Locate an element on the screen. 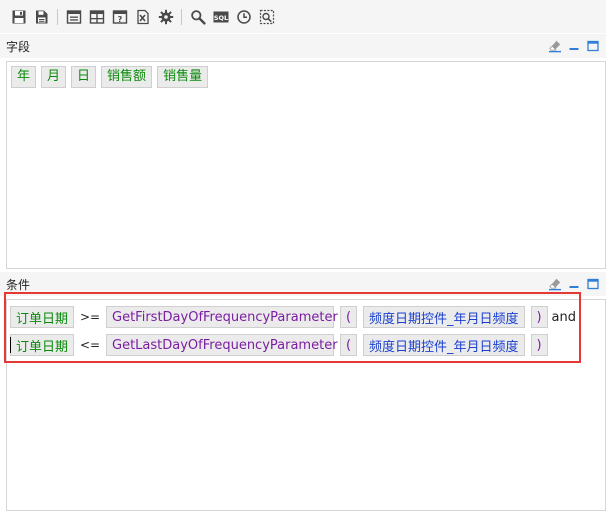 This screenshot has width=606, height=511. history-button is located at coordinates (244, 17).